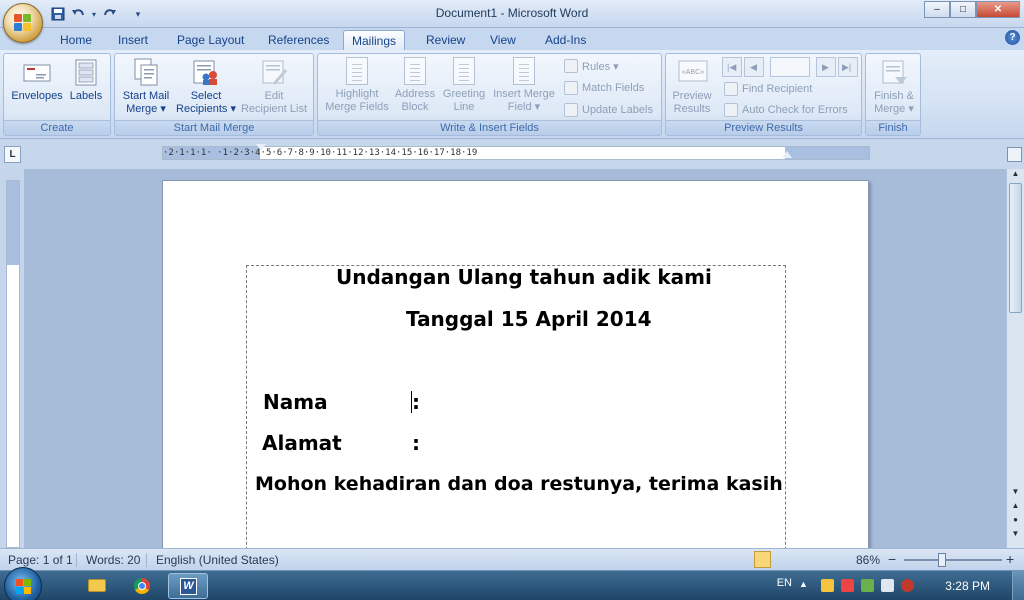 Image resolution: width=1024 pixels, height=600 pixels. What do you see at coordinates (13, 364) in the screenshot?
I see `vertical-ruler` at bounding box center [13, 364].